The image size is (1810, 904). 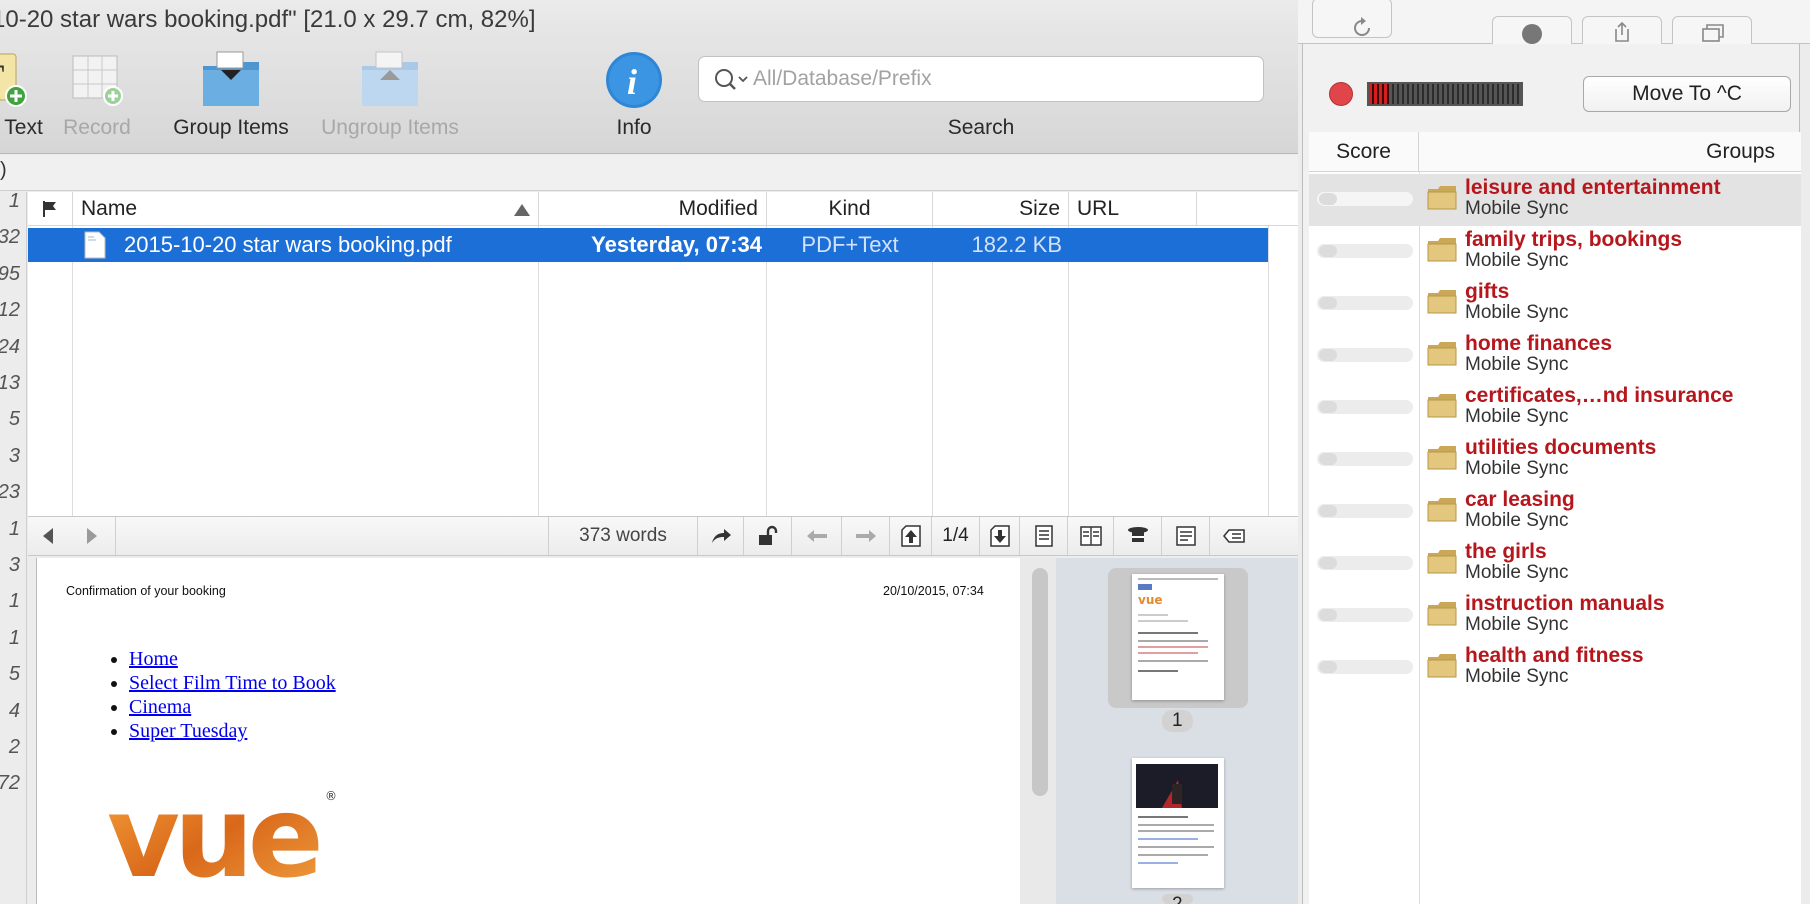 I want to click on page-preview-image: vue, so click(x=1178, y=625).